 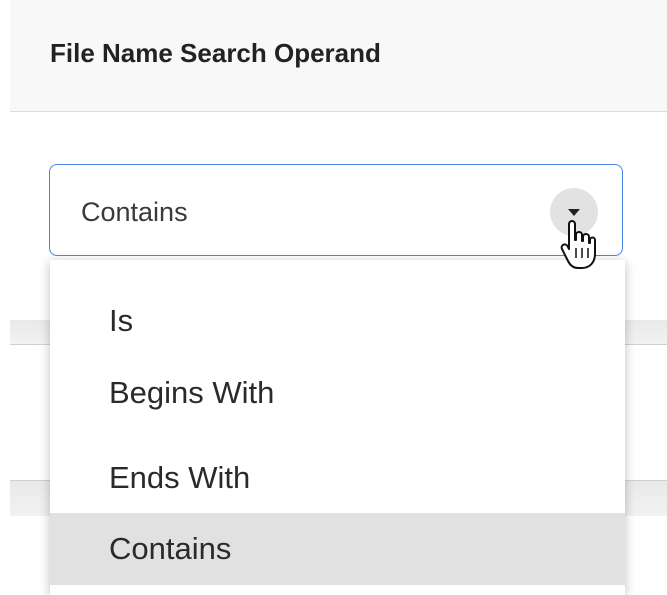 What do you see at coordinates (336, 210) in the screenshot?
I see `search-operand-select: Contains` at bounding box center [336, 210].